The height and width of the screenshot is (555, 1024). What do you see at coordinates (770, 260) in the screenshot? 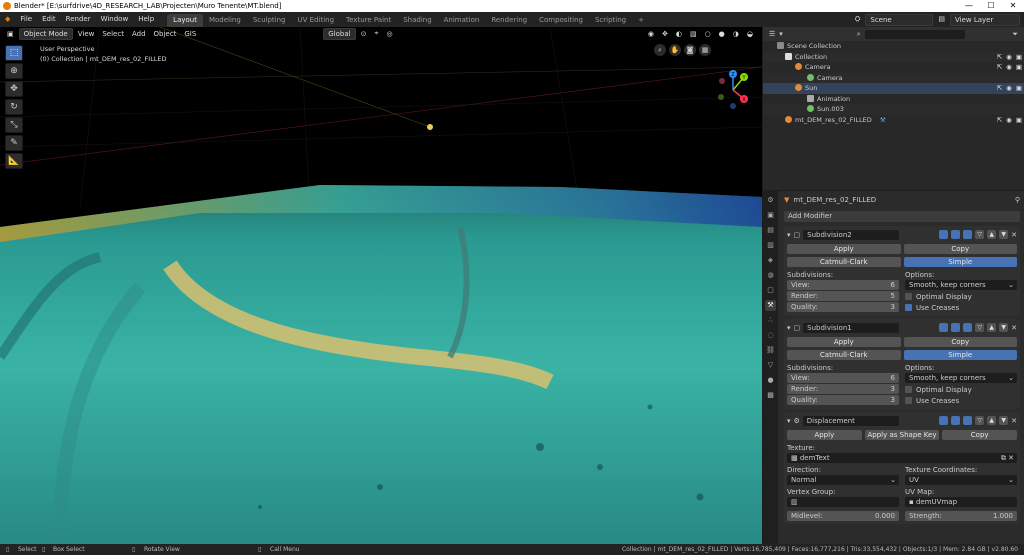
I see `scene-tab-icon: ◈` at bounding box center [770, 260].